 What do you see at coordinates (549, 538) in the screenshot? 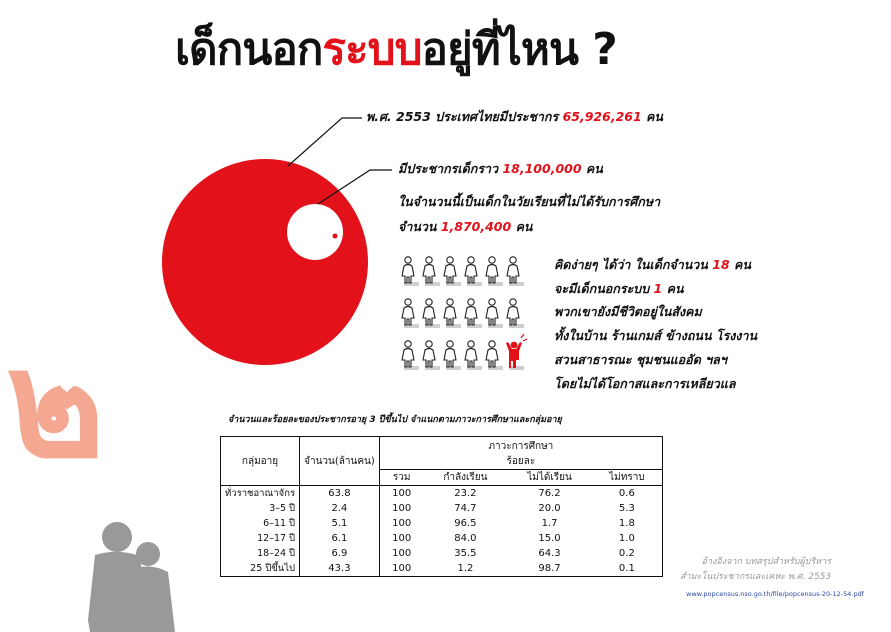
I see `value-cell: 15.0` at bounding box center [549, 538].